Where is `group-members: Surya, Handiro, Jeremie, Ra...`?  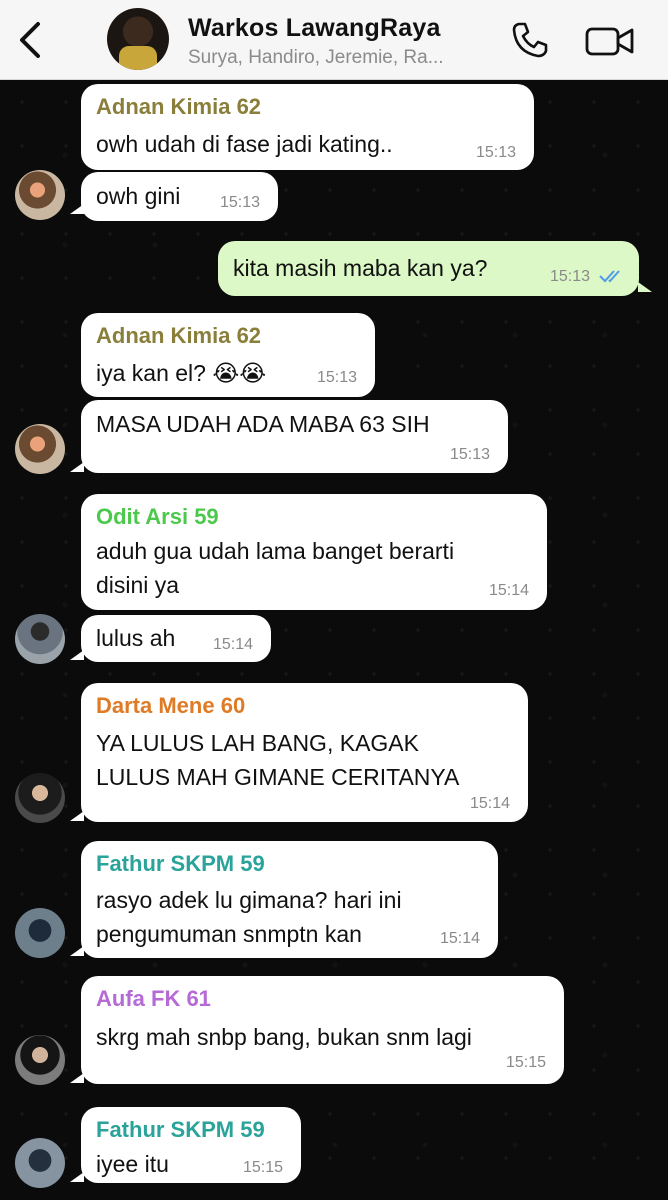 group-members: Surya, Handiro, Jeremie, Ra... is located at coordinates (316, 58).